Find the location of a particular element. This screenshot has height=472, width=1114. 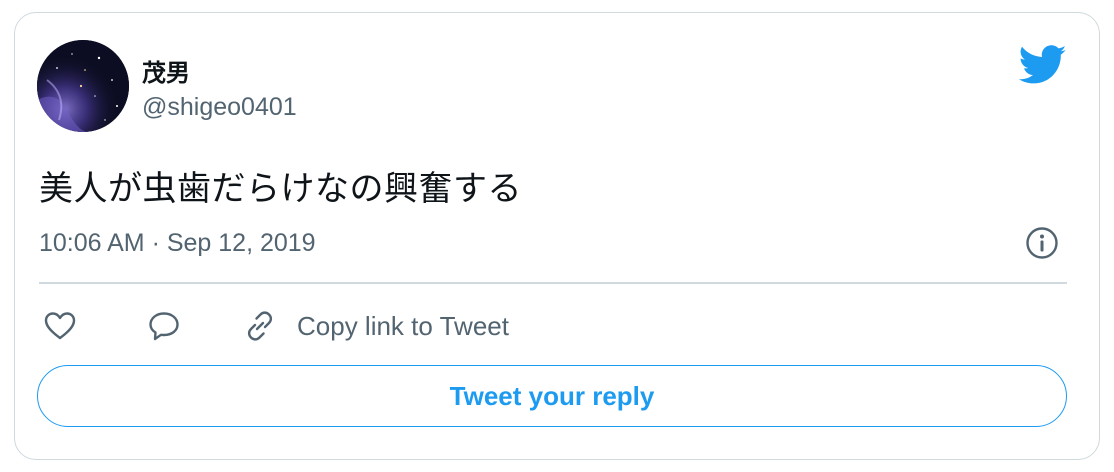

twitter-bird-icon is located at coordinates (1042, 65).